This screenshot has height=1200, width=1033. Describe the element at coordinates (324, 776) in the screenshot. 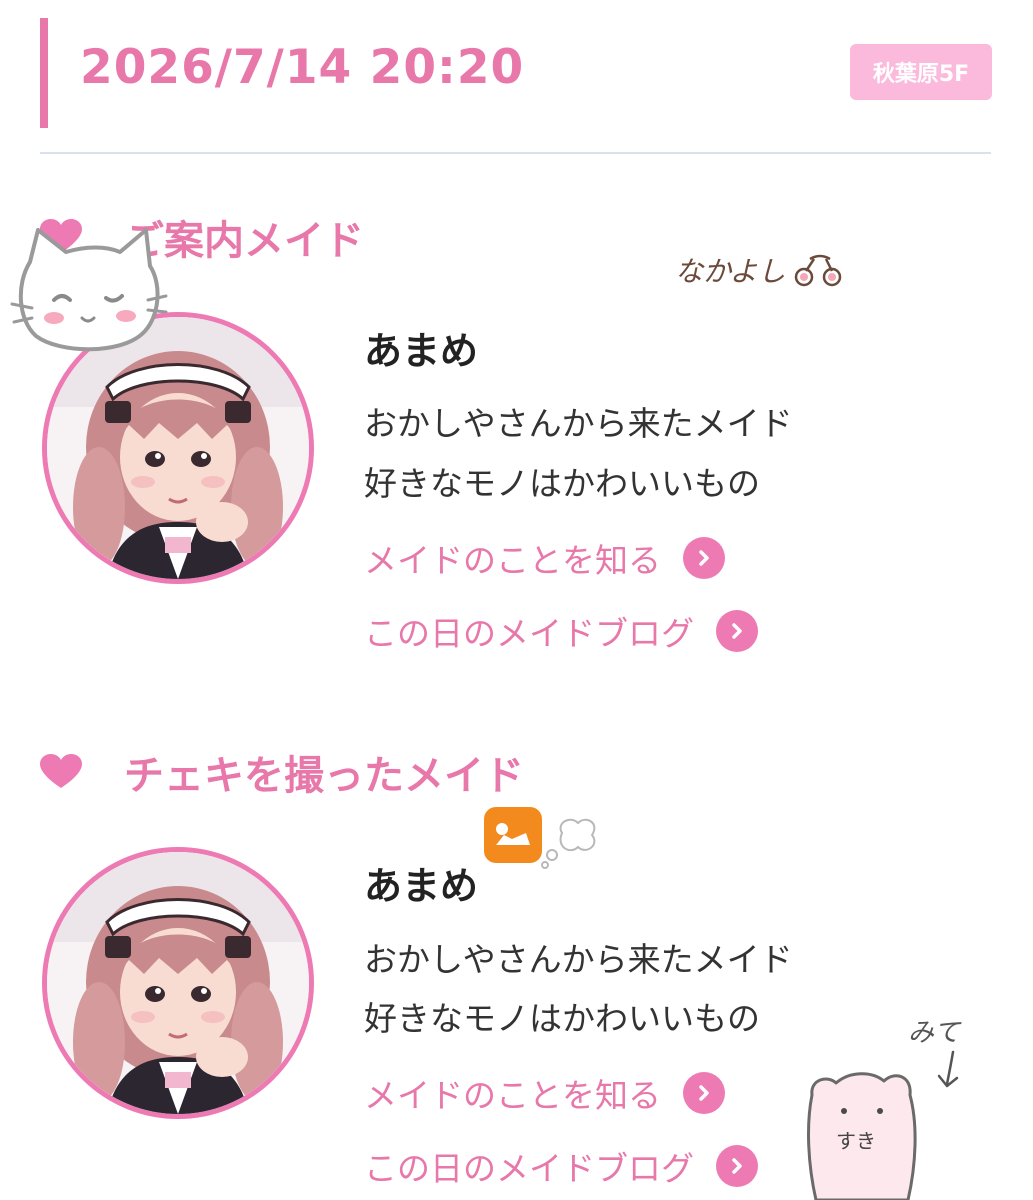

I see `section-title: チェキを撮ったメイド` at that location.